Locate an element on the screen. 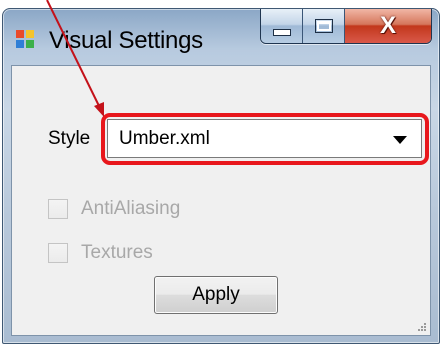  close-button: X is located at coordinates (388, 26).